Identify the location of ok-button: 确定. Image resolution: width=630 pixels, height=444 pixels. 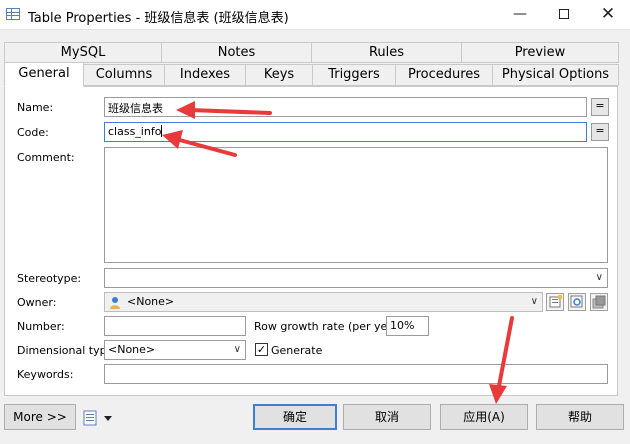
(295, 417).